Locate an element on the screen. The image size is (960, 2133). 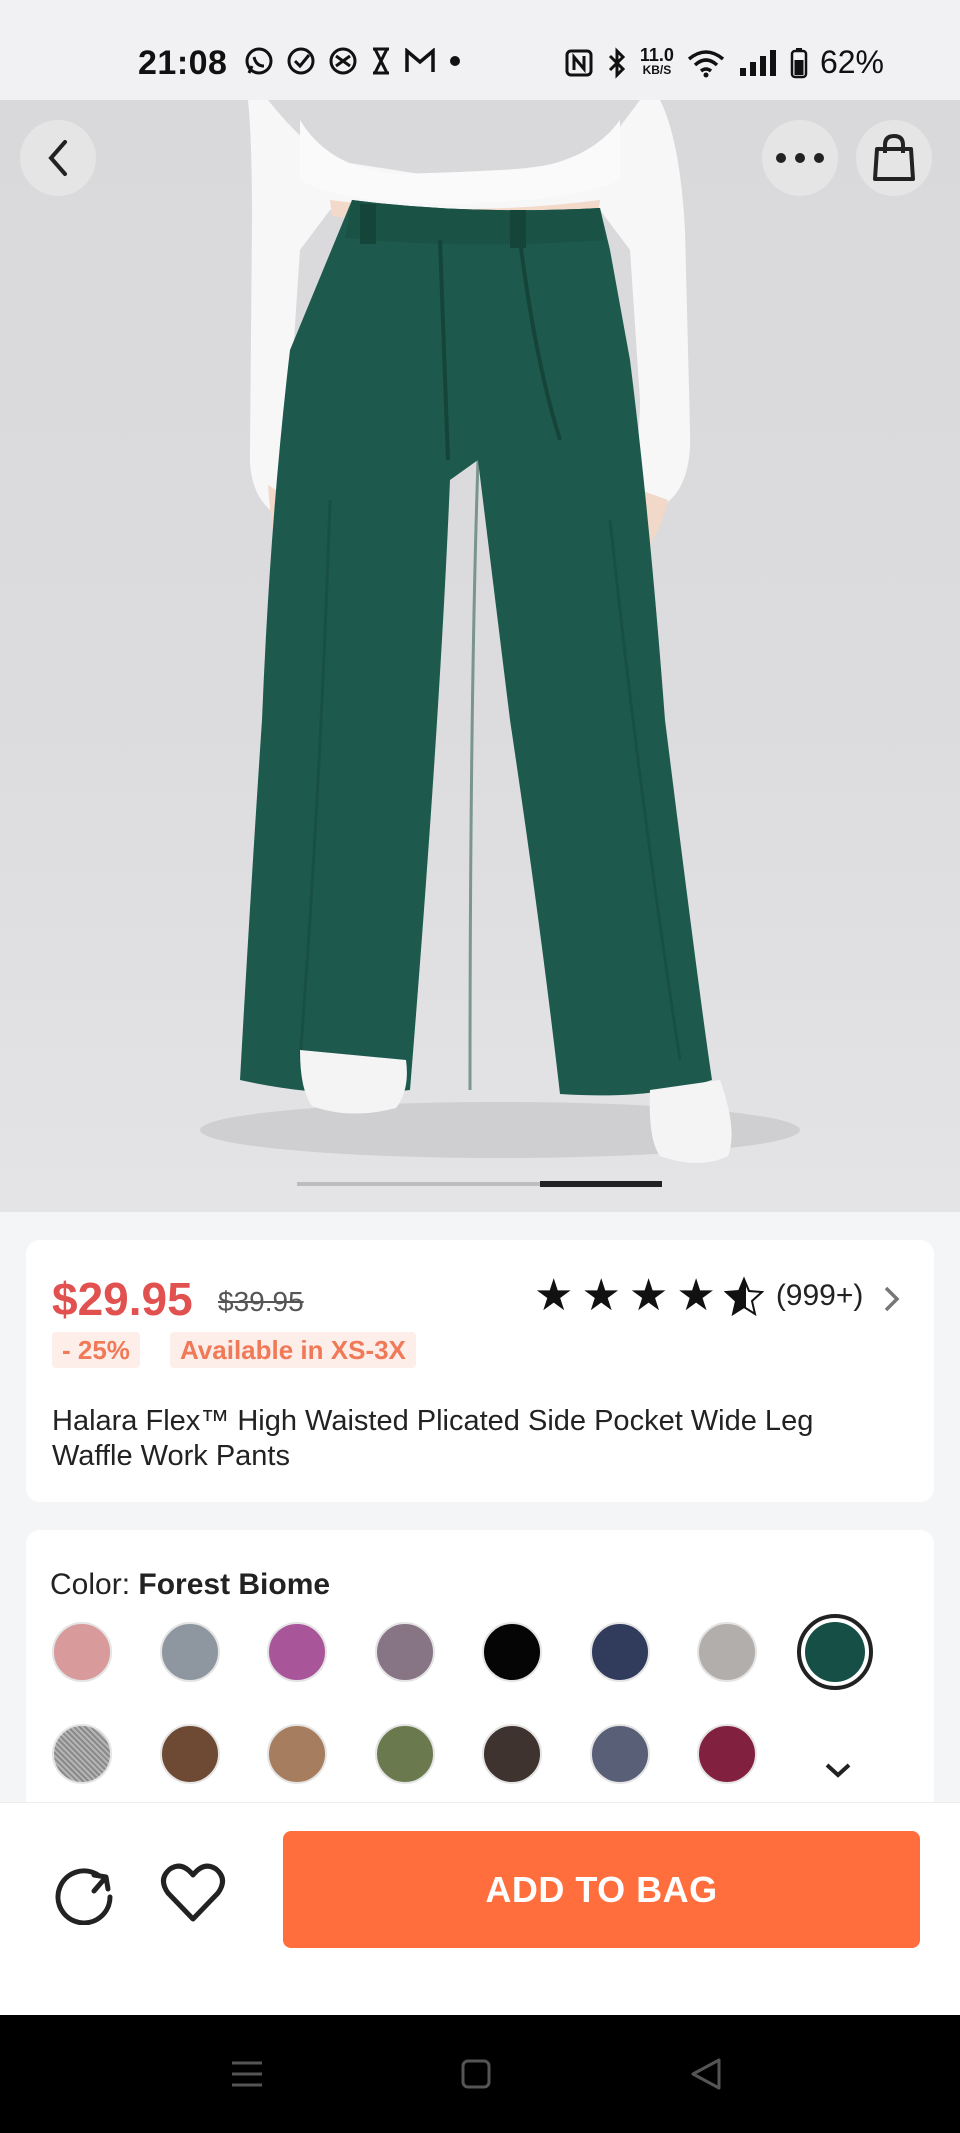
original-price: $39.95 is located at coordinates (261, 1301).